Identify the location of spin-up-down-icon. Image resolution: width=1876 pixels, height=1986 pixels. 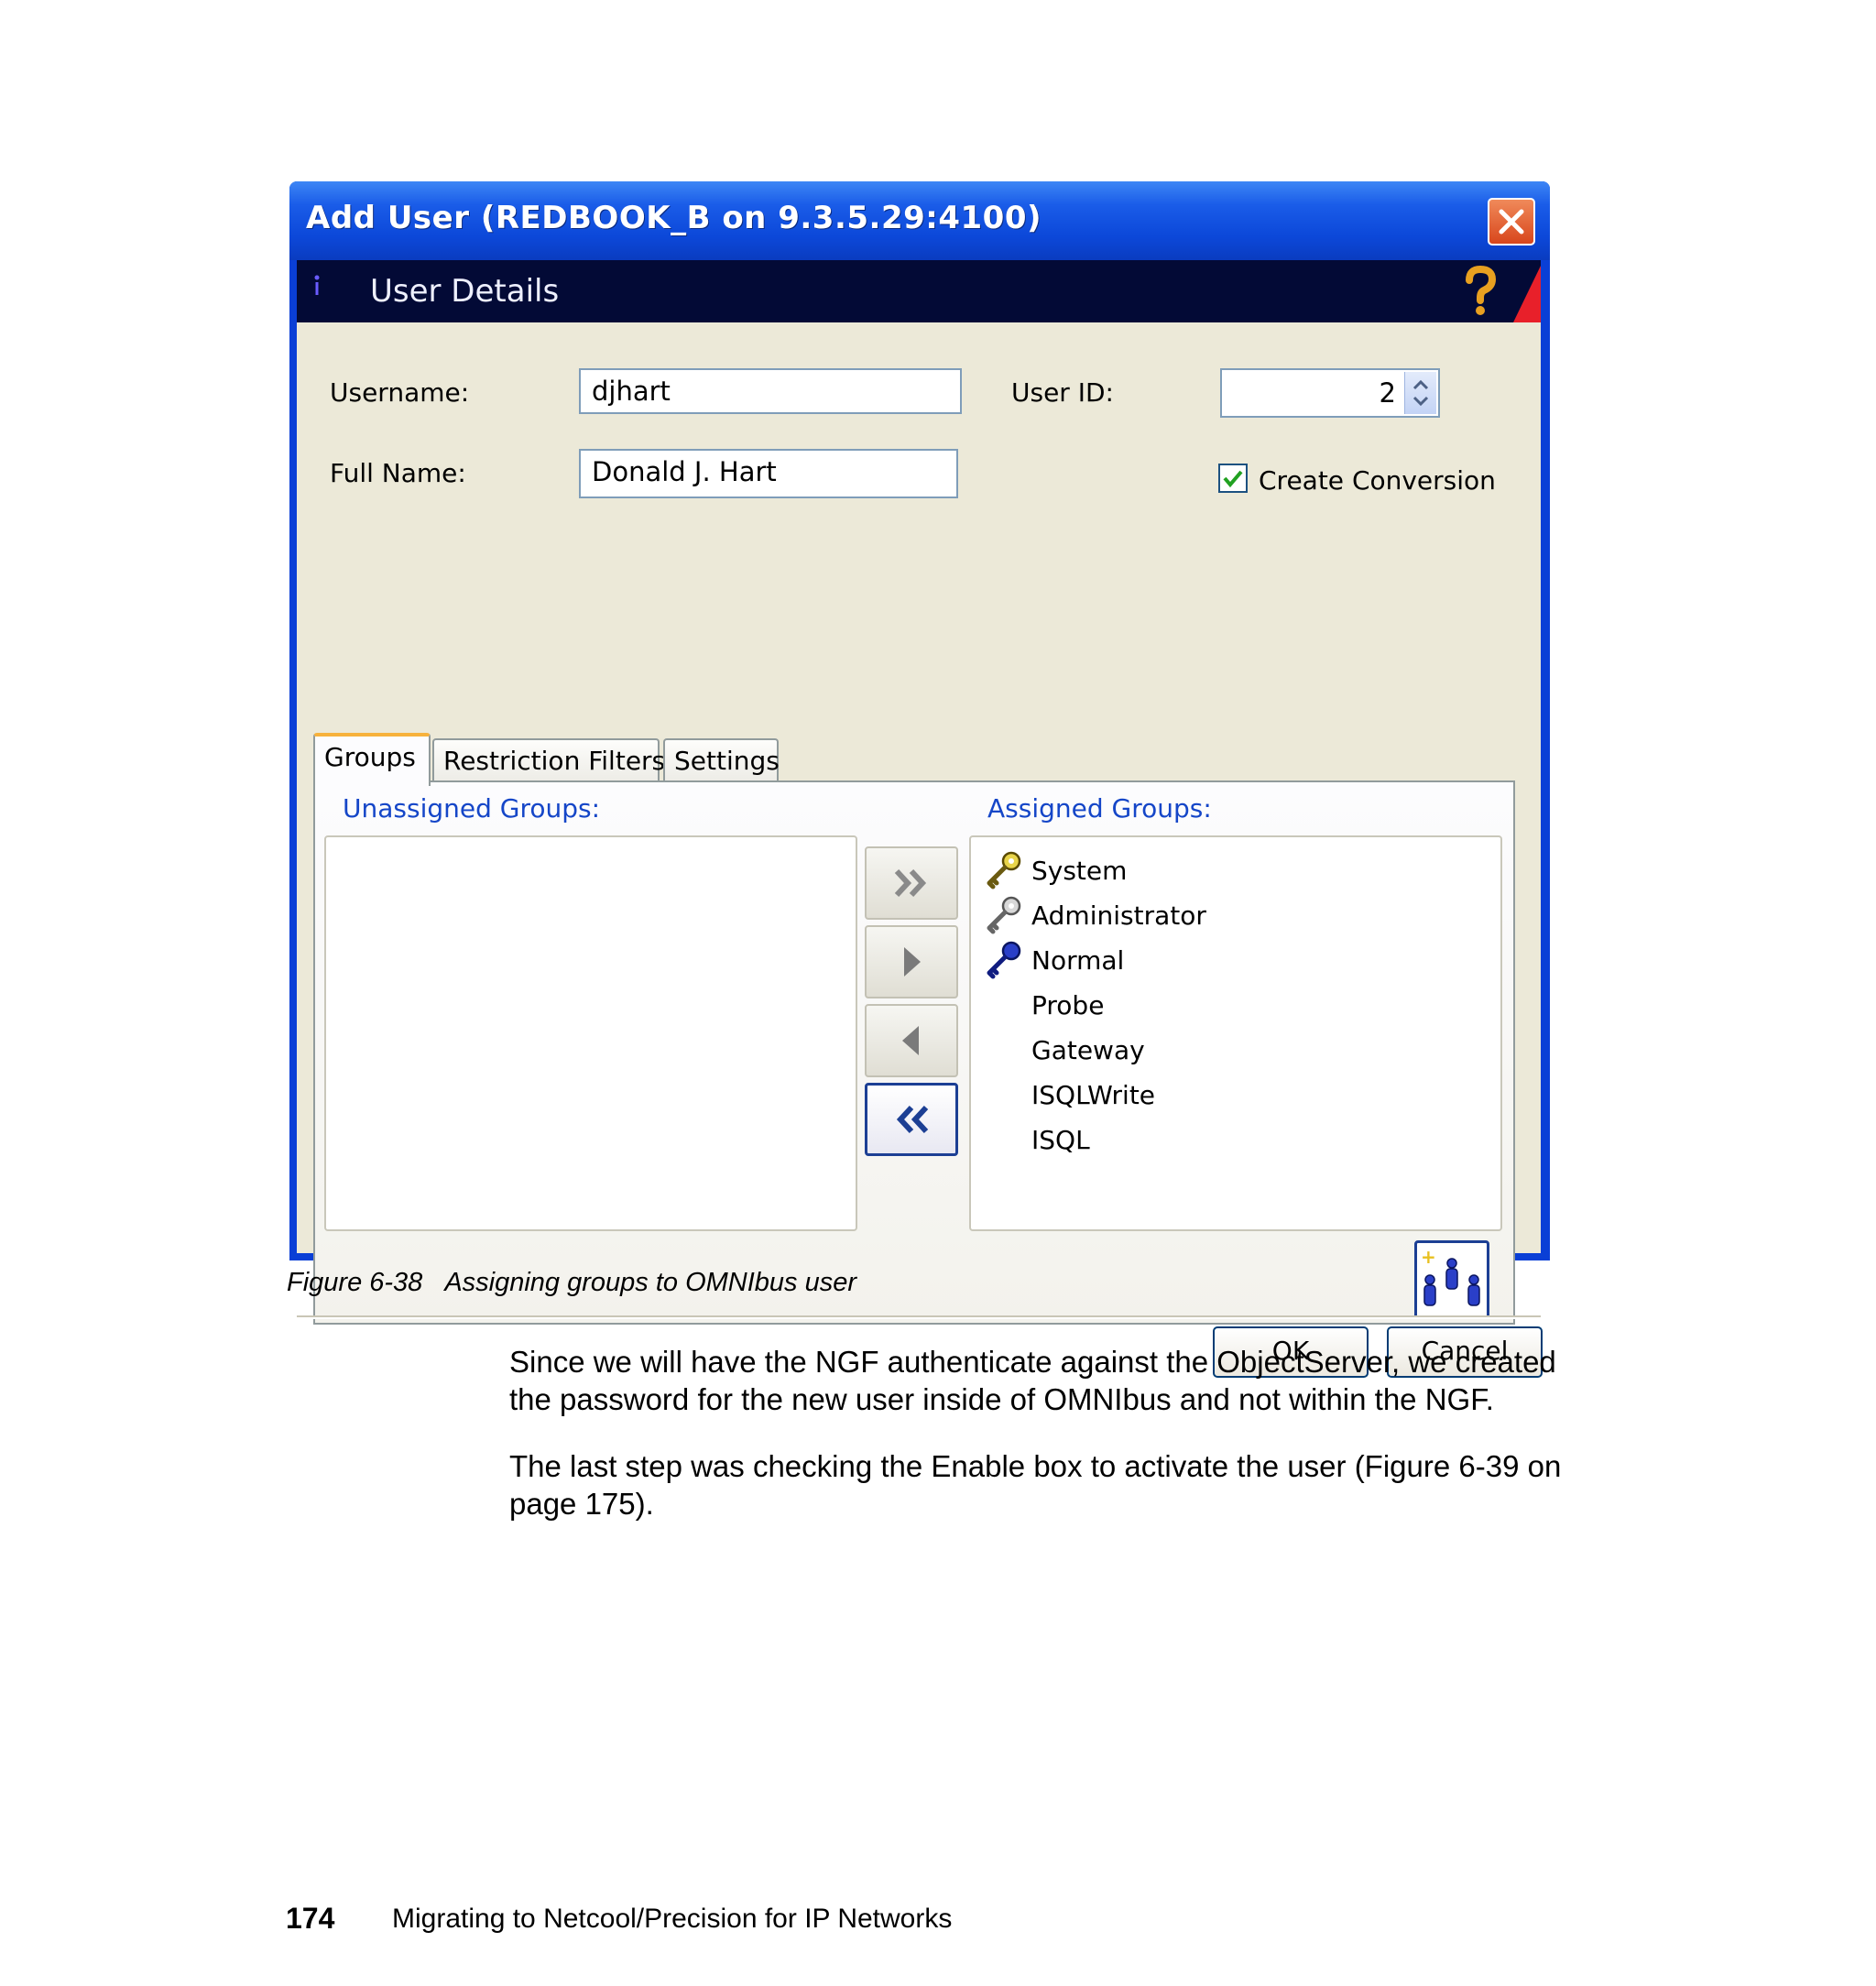
(1420, 393).